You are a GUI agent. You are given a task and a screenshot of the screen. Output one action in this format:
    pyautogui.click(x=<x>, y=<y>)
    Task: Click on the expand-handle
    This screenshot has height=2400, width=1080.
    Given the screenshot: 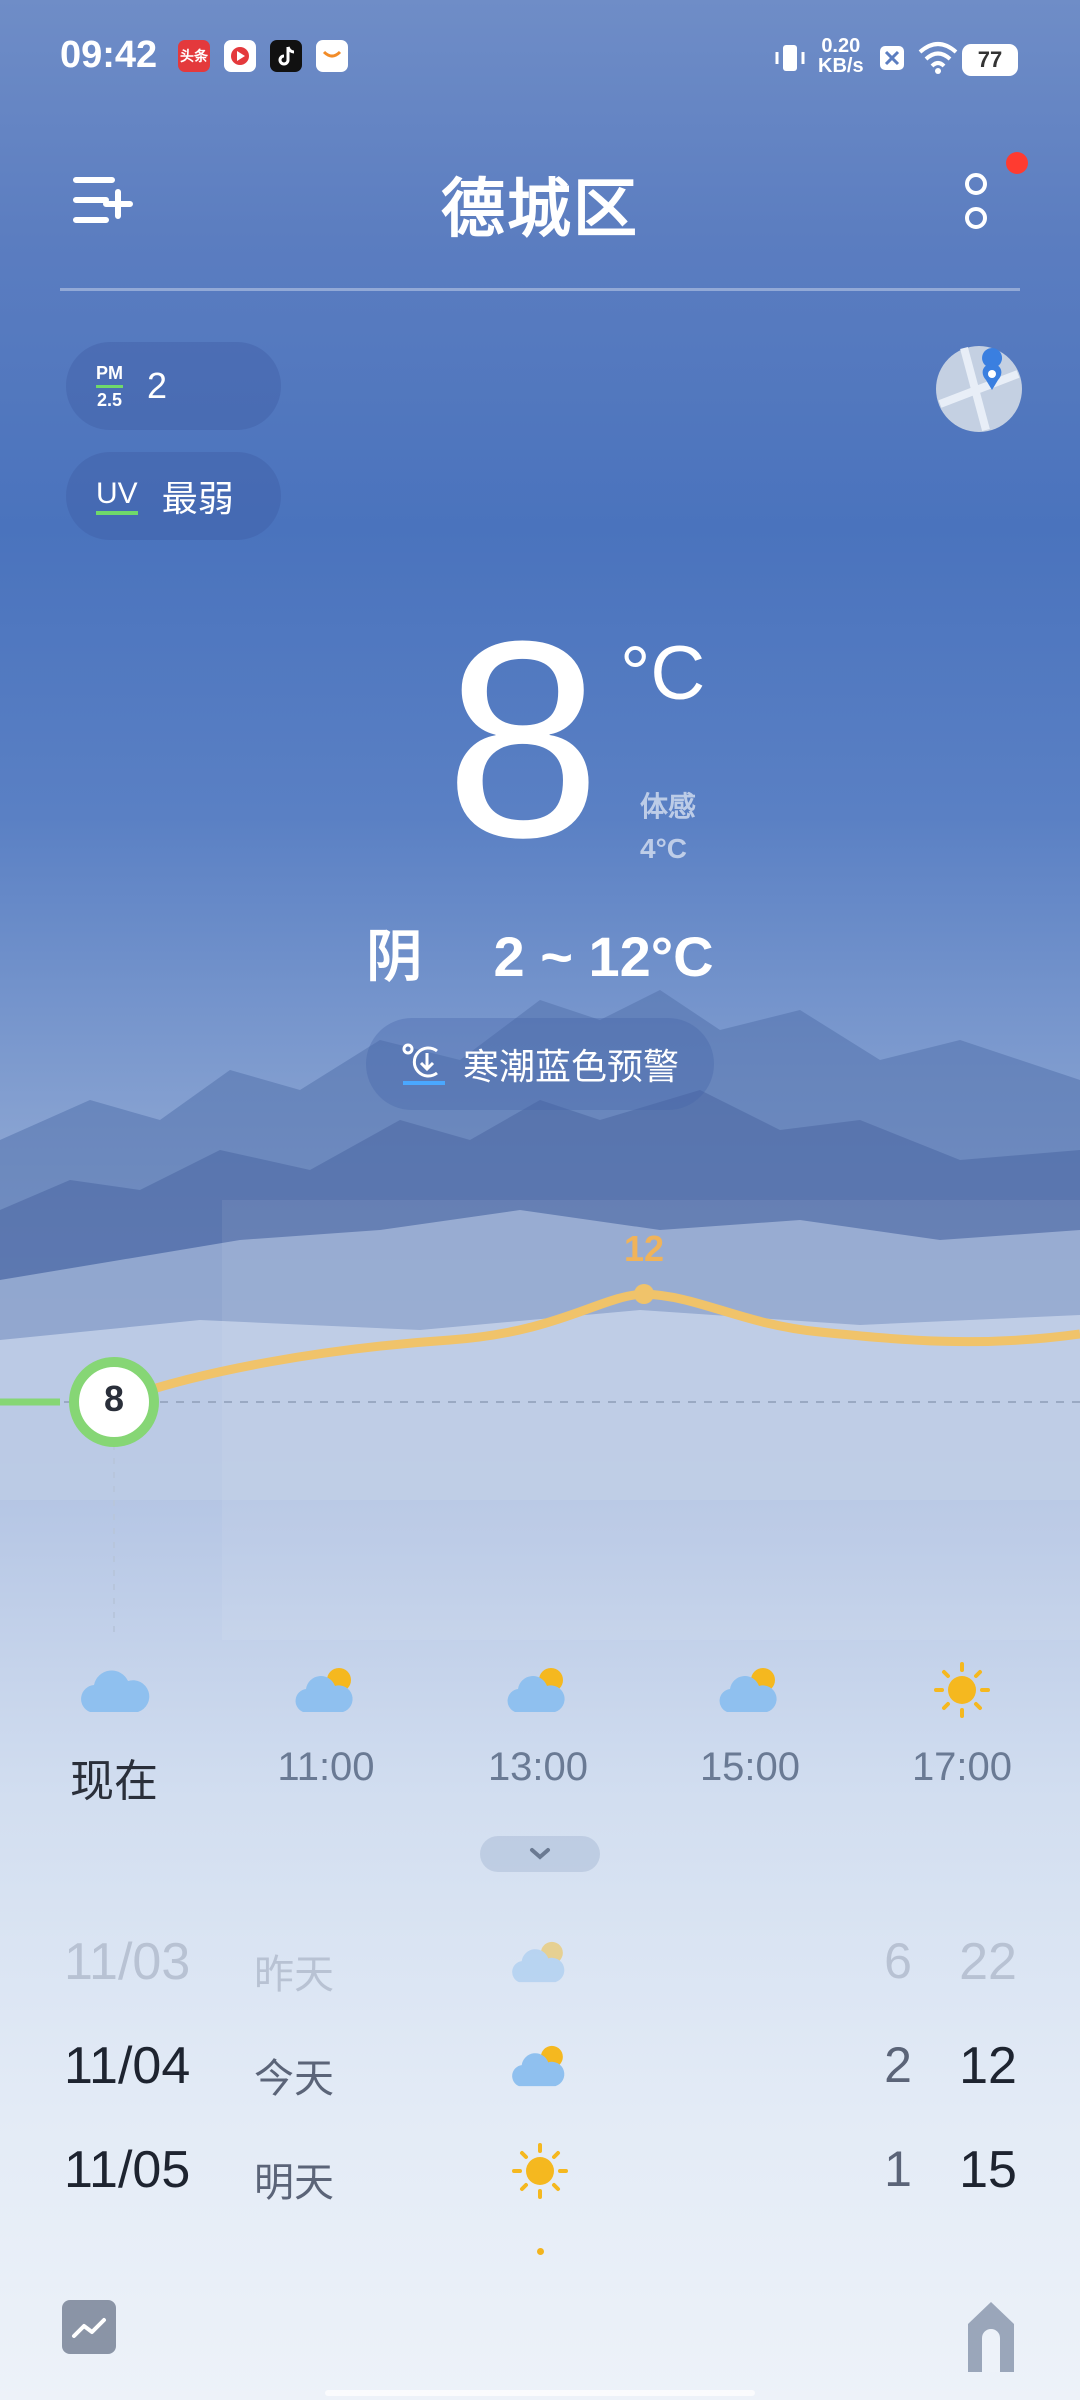 What is the action you would take?
    pyautogui.click(x=540, y=1854)
    